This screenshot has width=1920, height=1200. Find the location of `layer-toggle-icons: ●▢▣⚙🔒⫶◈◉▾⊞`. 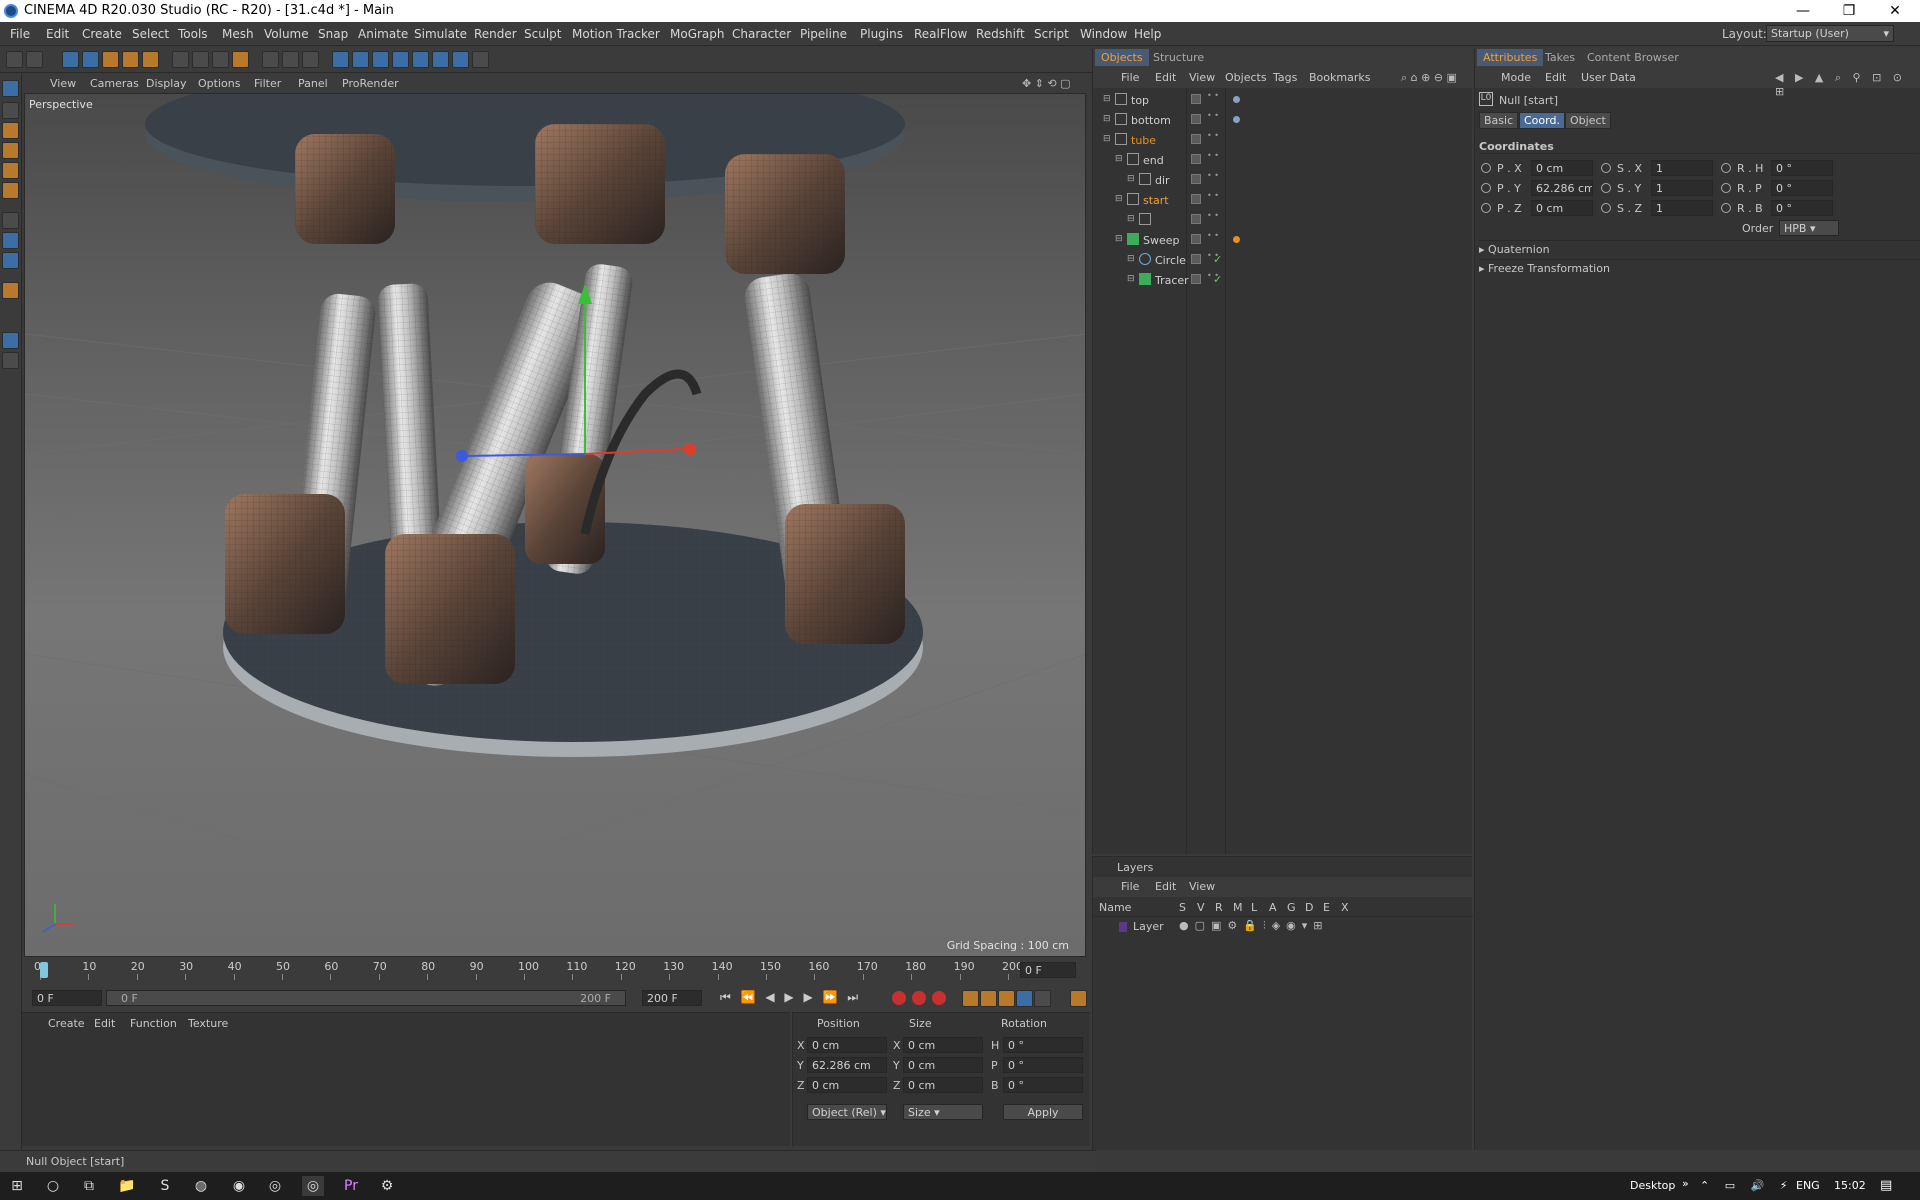

layer-toggle-icons: ●▢▣⚙🔒⫶◈◉▾⊞ is located at coordinates (1254, 926).